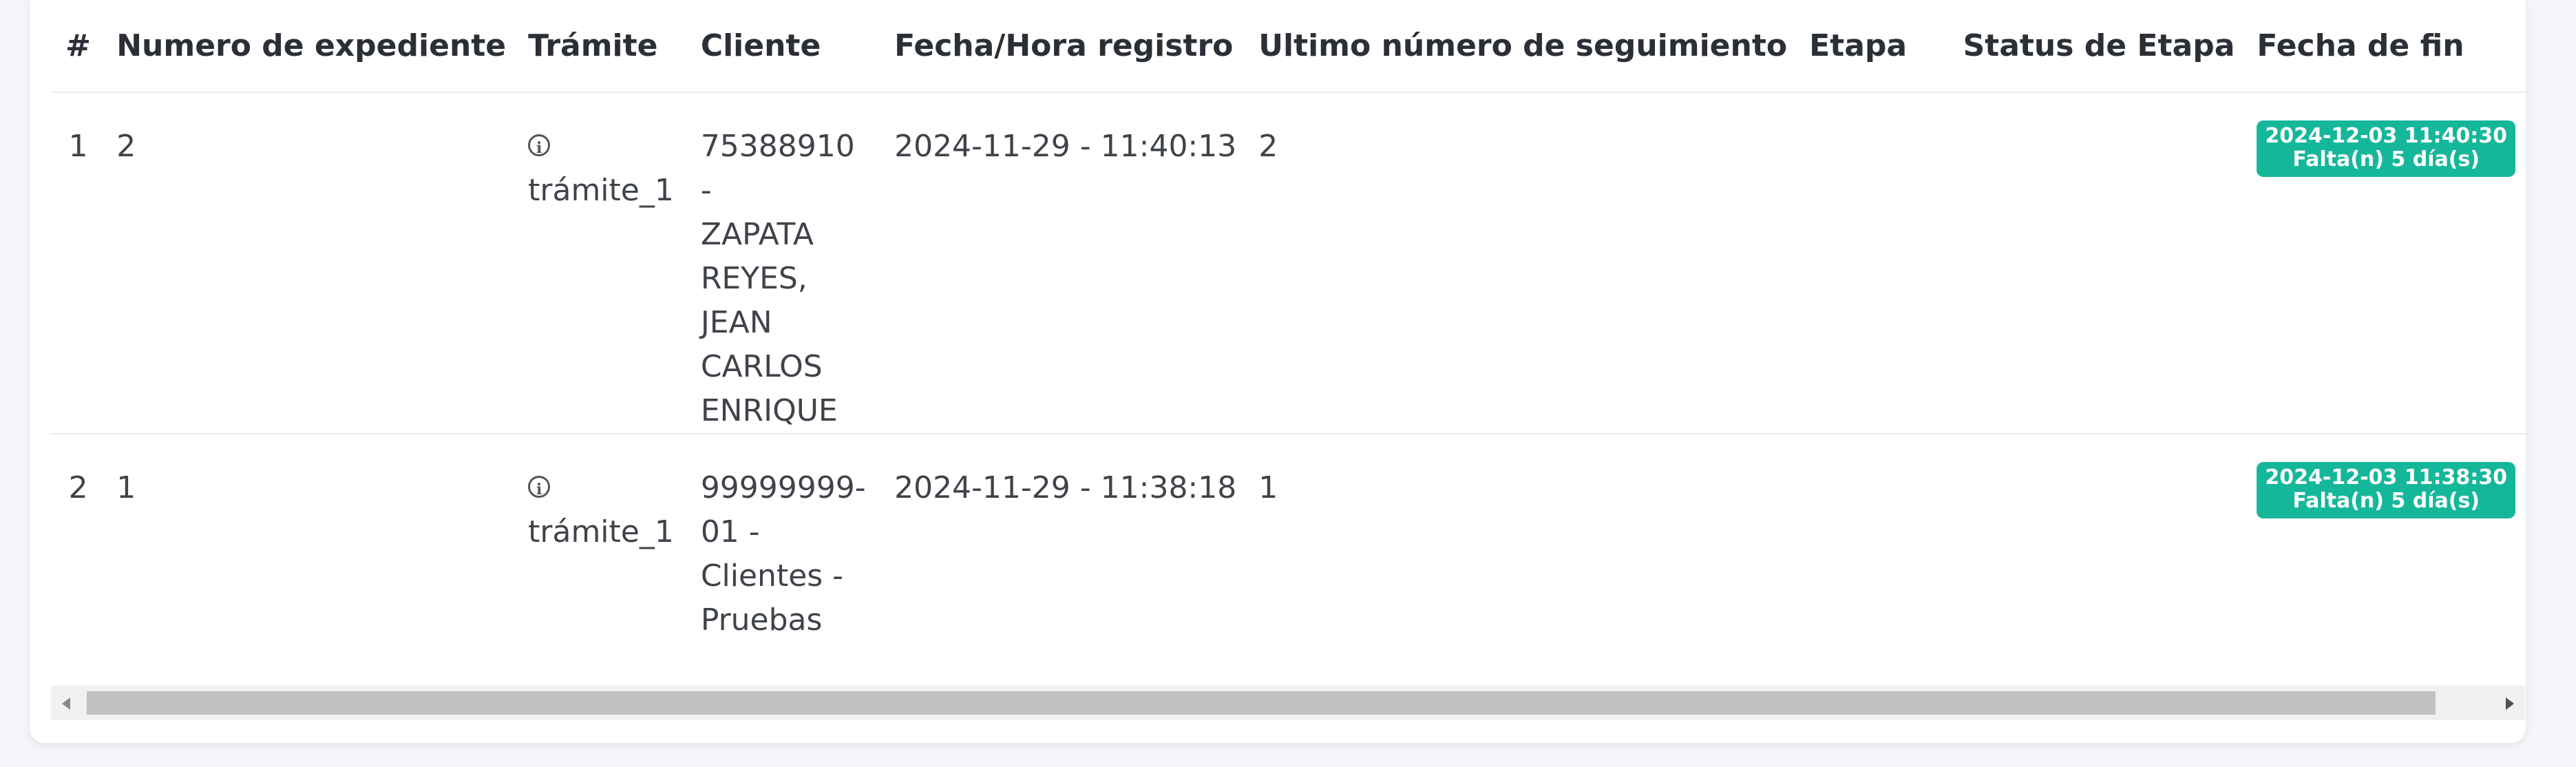 This screenshot has height=767, width=2576. Describe the element at coordinates (762, 366) in the screenshot. I see `cliente-line: CARLOS` at that location.